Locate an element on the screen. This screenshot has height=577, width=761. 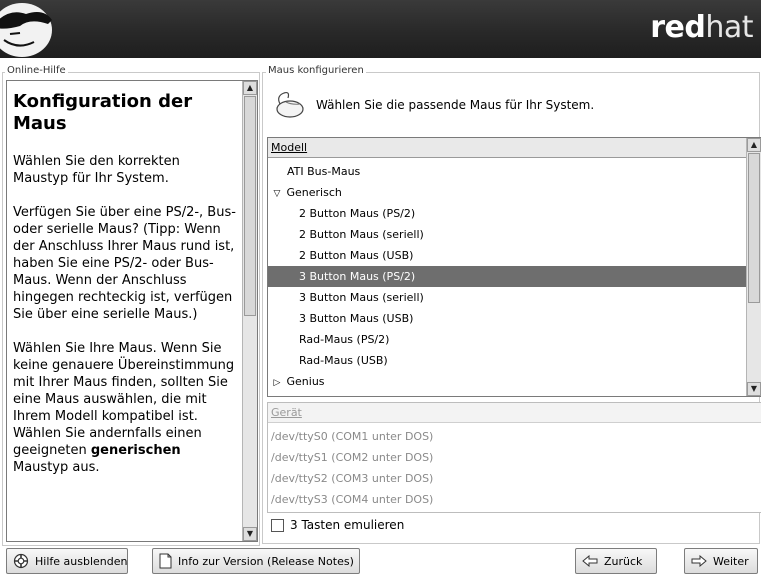
redhat-wordmark: redhat is located at coordinates (701, 27).